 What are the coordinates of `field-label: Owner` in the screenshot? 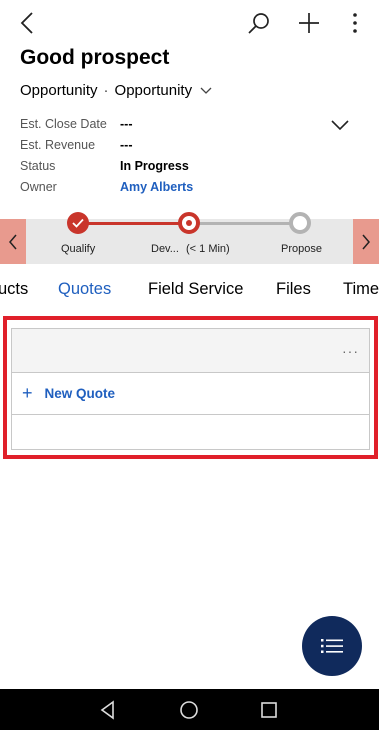 It's located at (38, 186).